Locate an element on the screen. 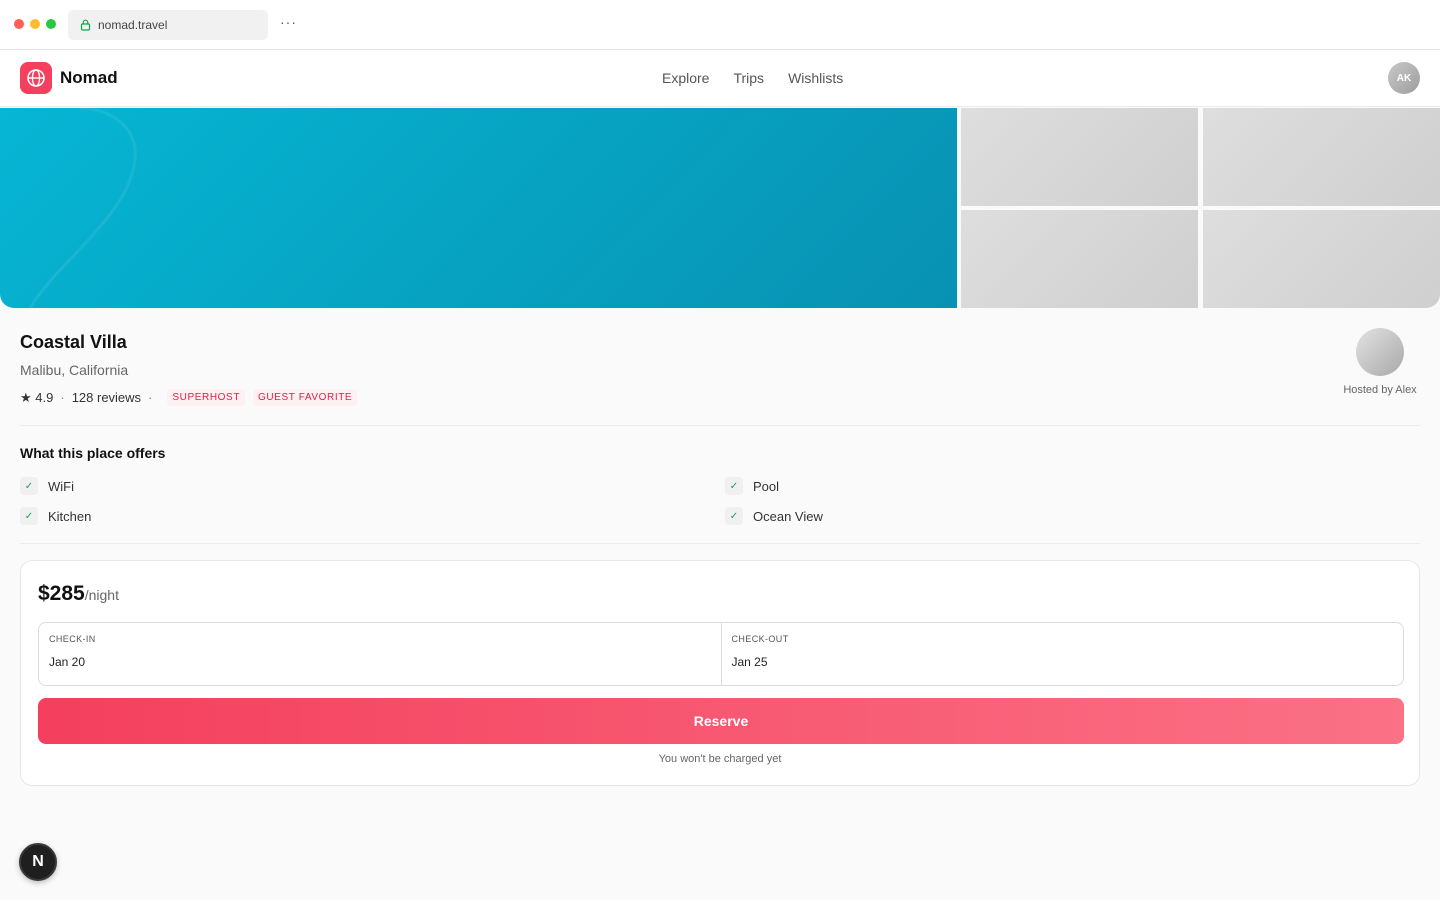  main-nav: Explore Trips Wishlists is located at coordinates (752, 78).